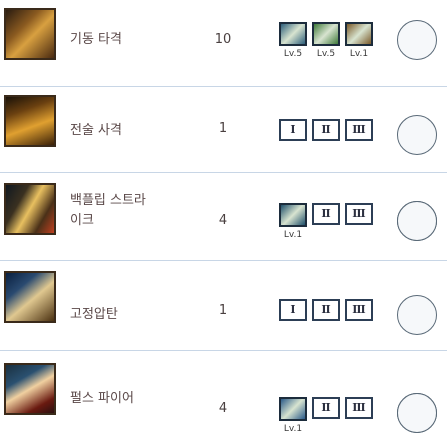  I want to click on tactical-shot-icon, so click(30, 121).